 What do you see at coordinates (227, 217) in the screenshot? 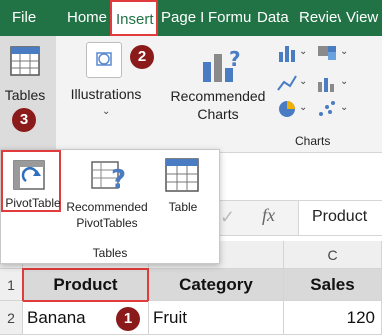
I see `check-icon: ✓` at bounding box center [227, 217].